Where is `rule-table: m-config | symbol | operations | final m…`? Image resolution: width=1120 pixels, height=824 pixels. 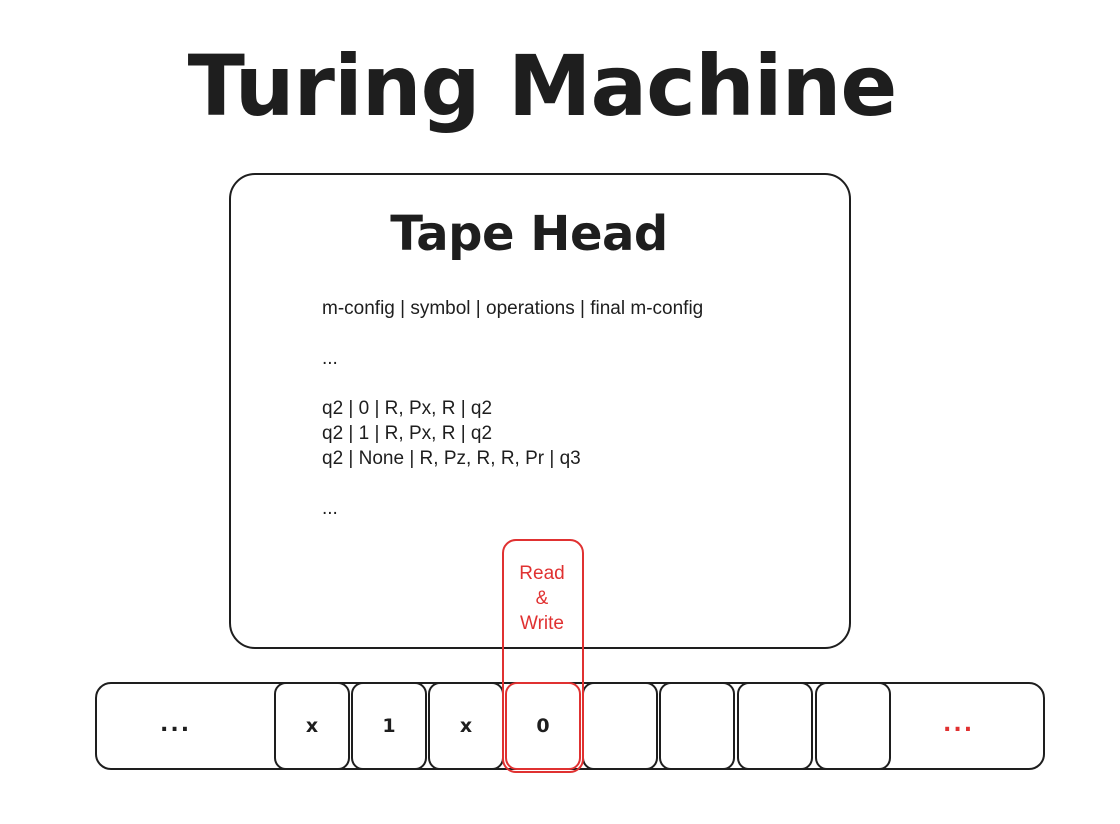 rule-table: m-config | symbol | operations | final m… is located at coordinates (512, 408).